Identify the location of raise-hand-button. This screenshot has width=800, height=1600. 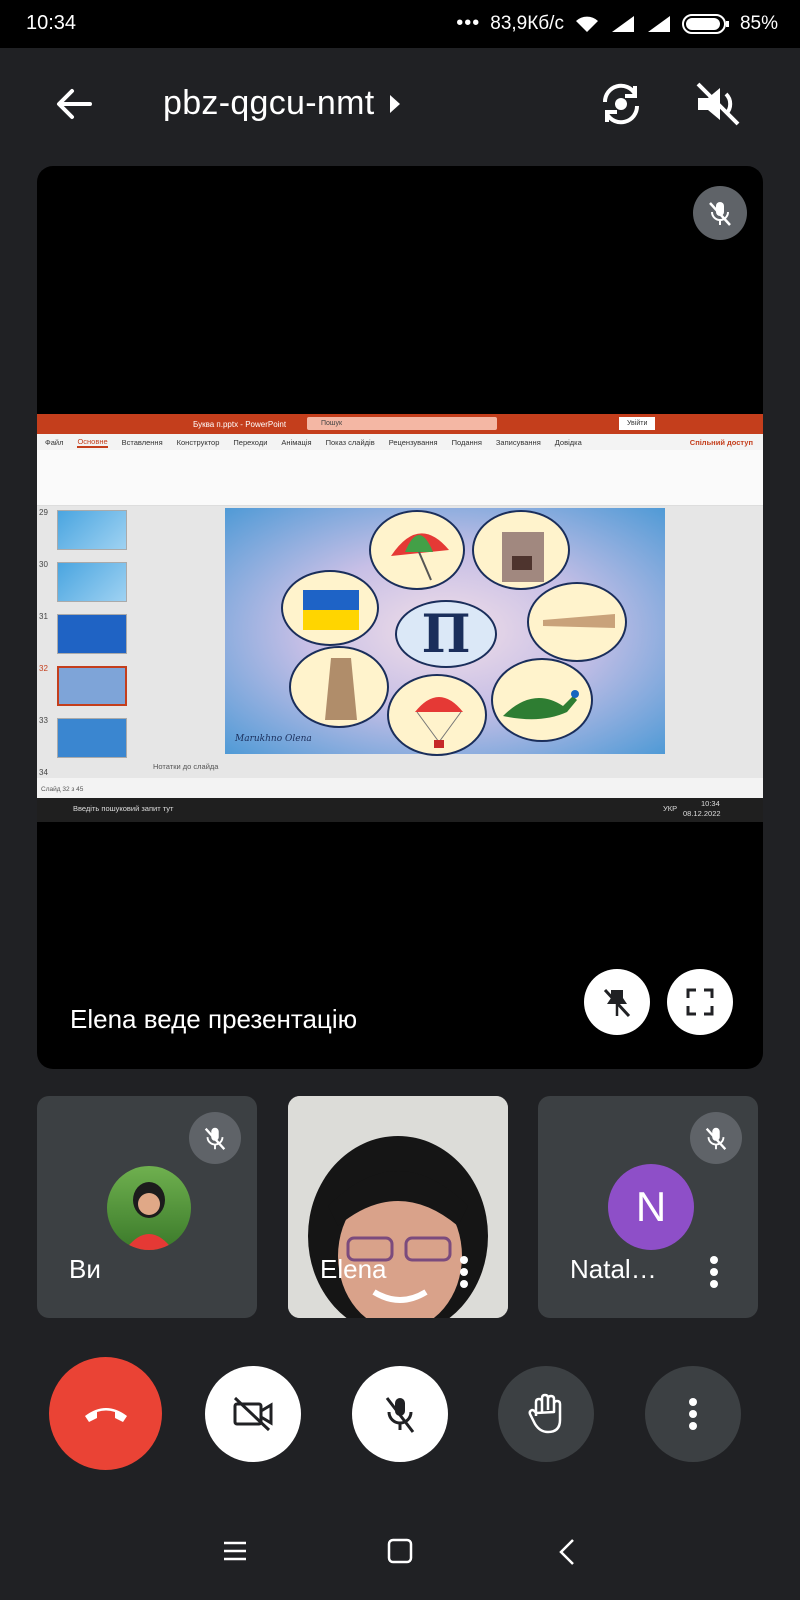
(546, 1414).